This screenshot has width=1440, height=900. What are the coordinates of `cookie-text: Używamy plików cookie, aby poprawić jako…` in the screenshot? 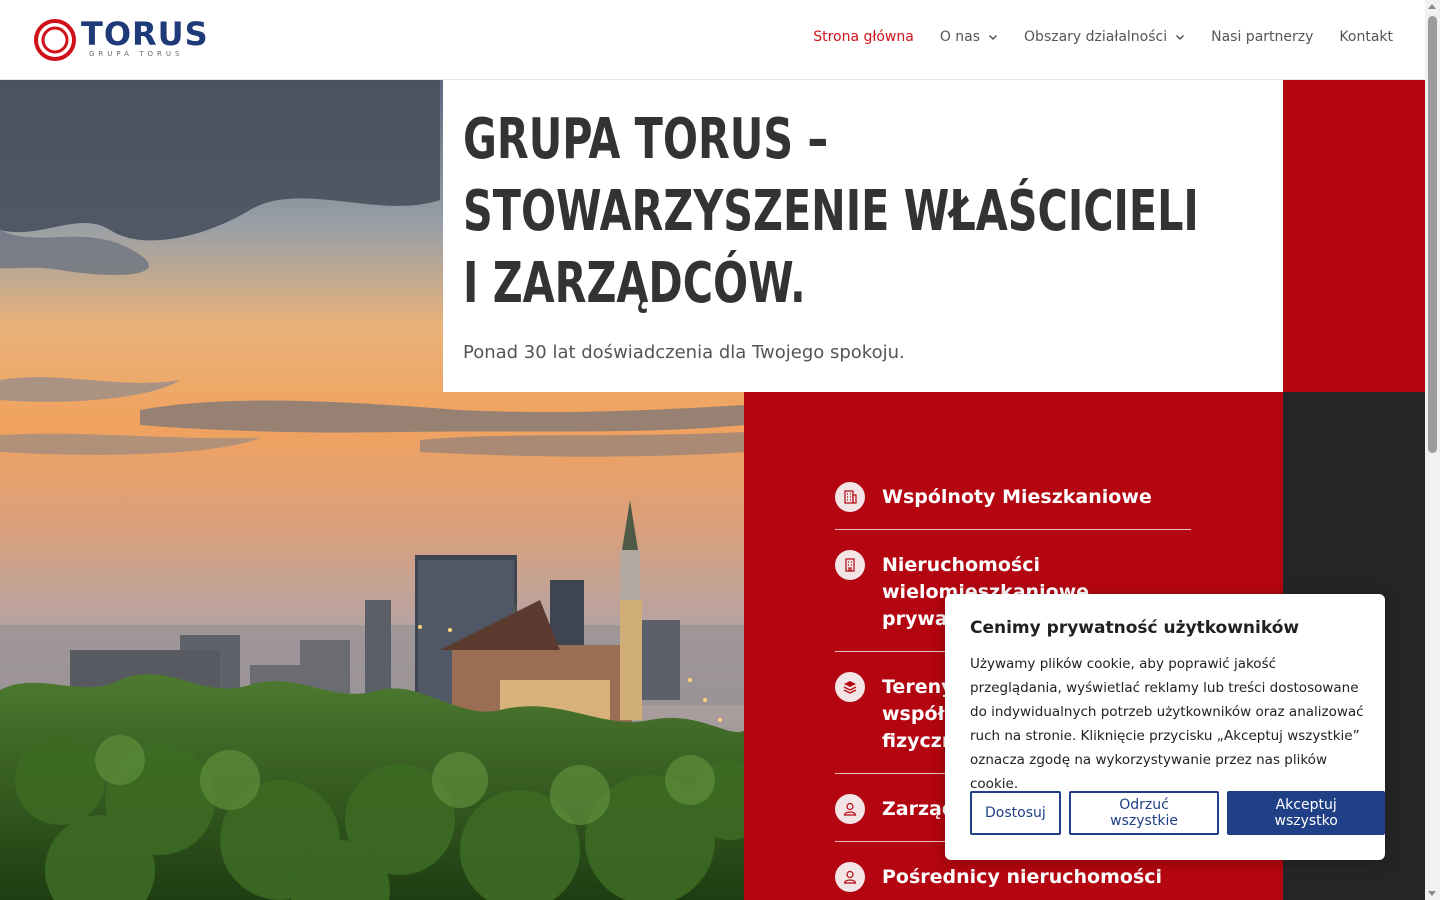 It's located at (1167, 724).